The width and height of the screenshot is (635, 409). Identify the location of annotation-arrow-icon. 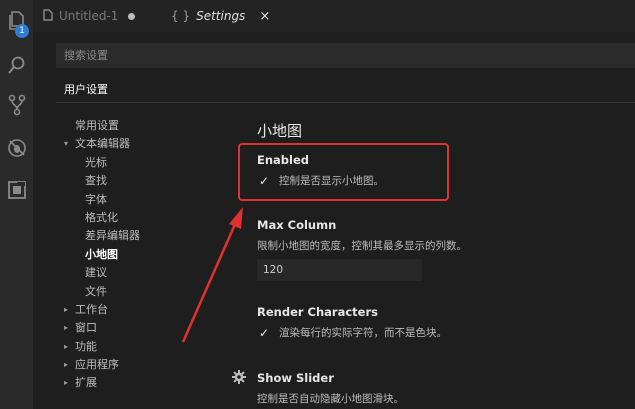
(212, 275).